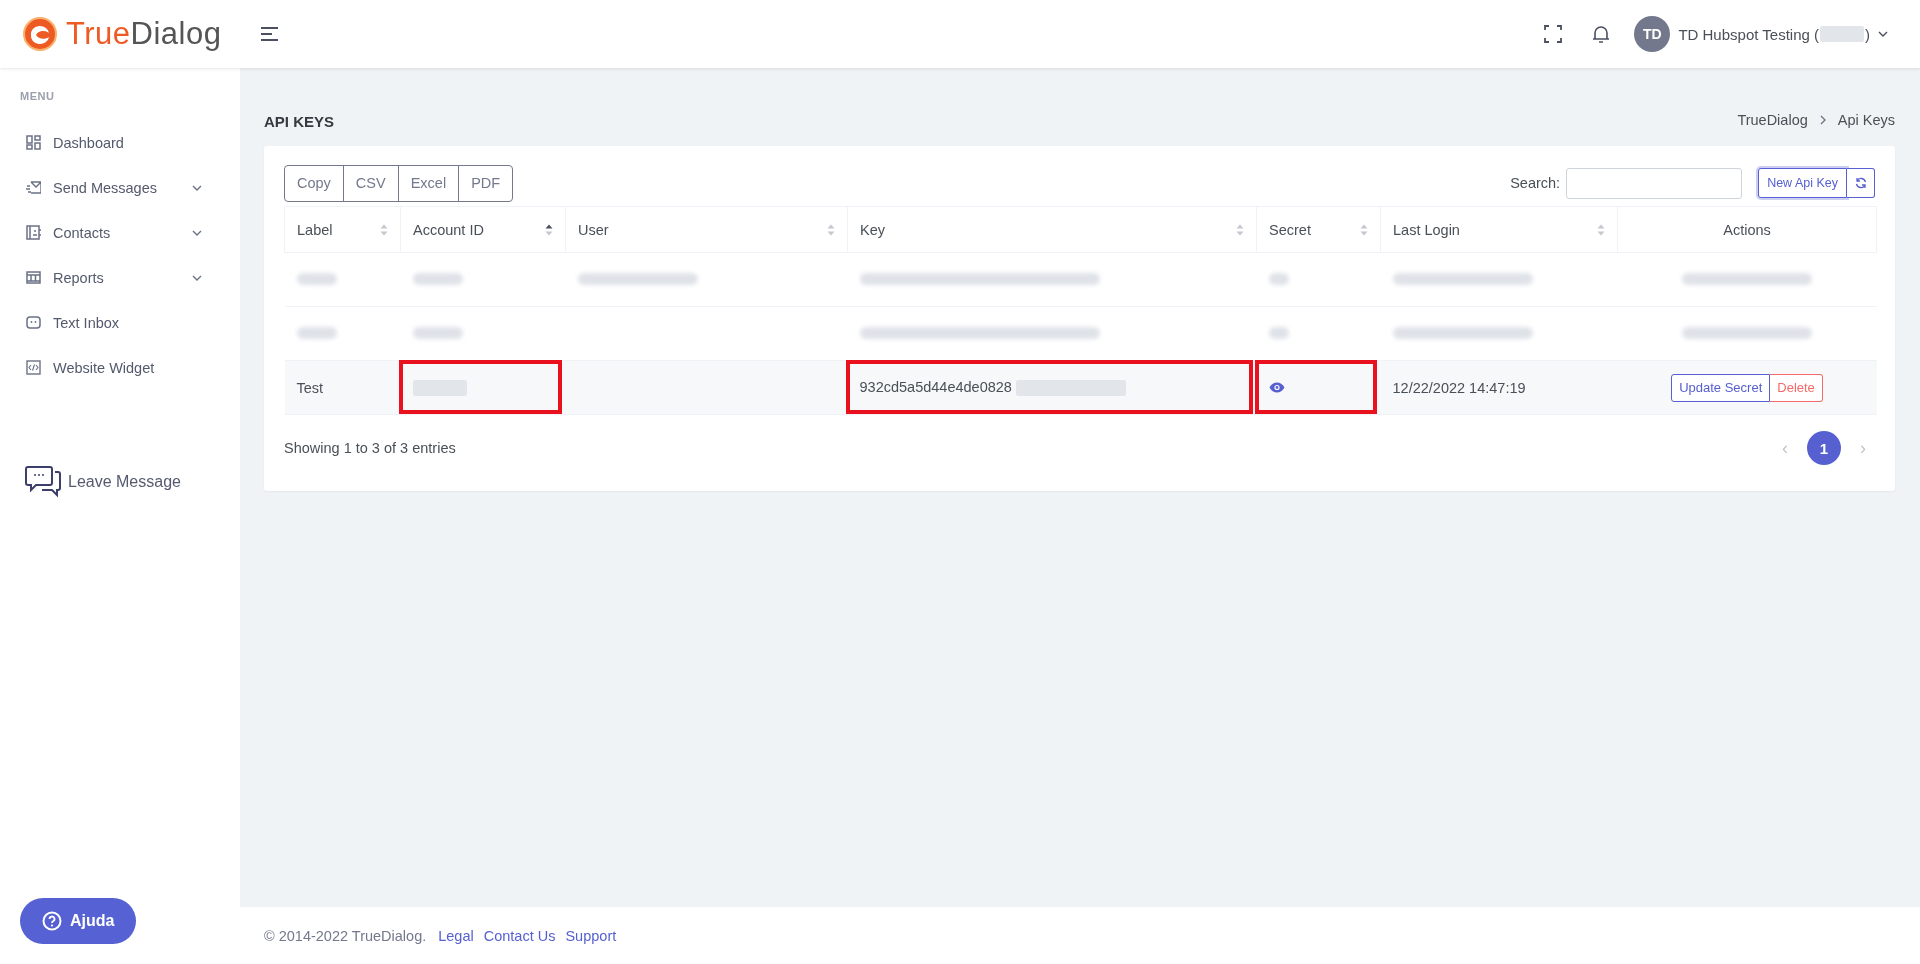 The width and height of the screenshot is (1920, 964). I want to click on page-title: API KEYS, so click(299, 120).